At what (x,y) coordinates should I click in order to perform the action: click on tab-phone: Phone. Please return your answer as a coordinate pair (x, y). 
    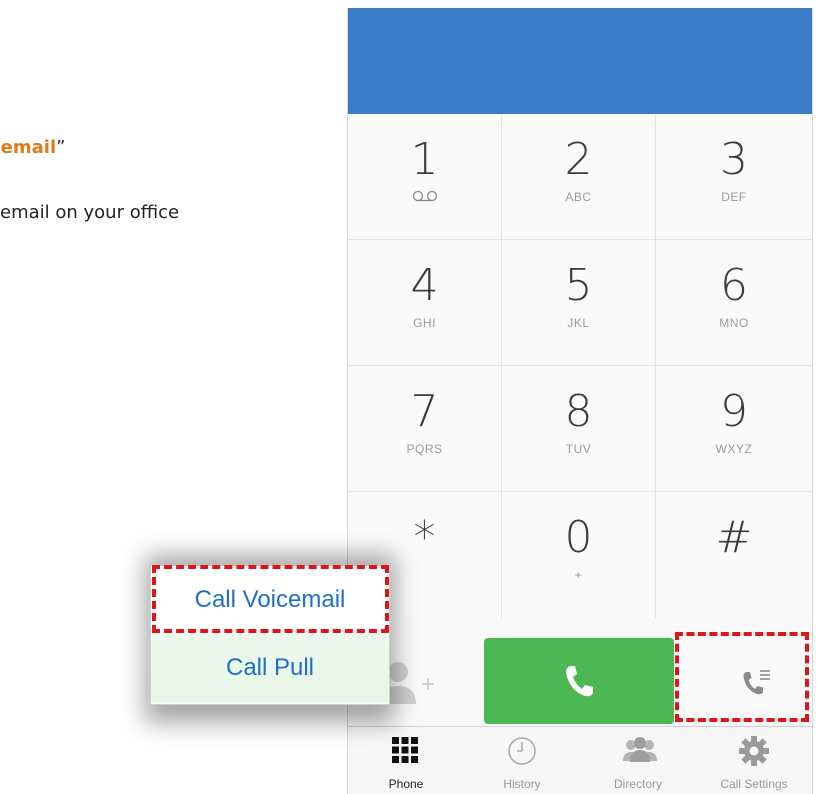
    Looking at the image, I should click on (406, 760).